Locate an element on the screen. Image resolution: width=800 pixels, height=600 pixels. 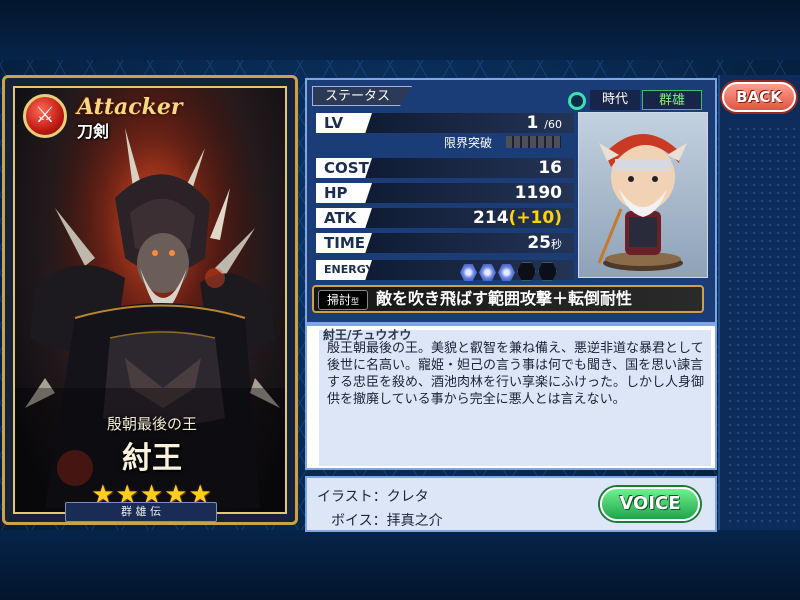
weapon-type: 刀剣 is located at coordinates (93, 131).